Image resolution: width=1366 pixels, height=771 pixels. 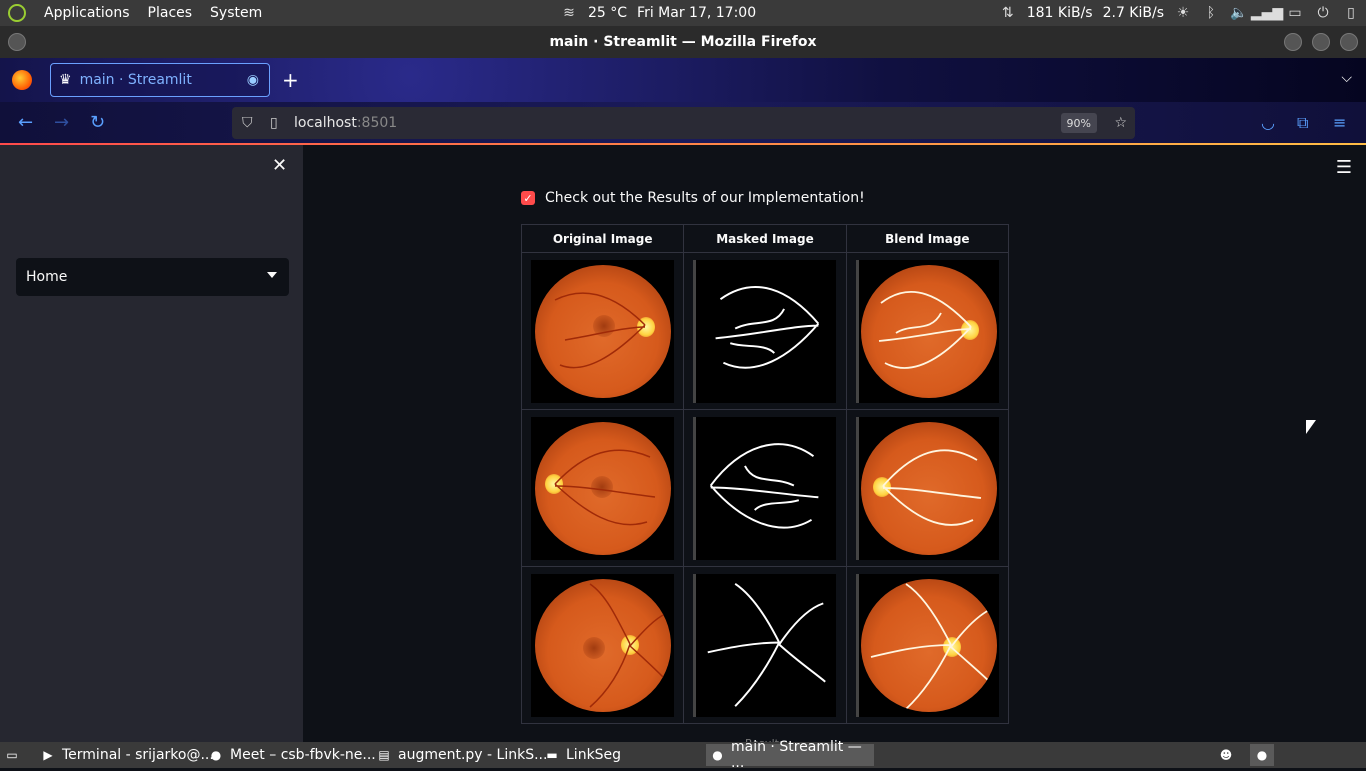 What do you see at coordinates (170, 13) in the screenshot?
I see `places-menu: Places` at bounding box center [170, 13].